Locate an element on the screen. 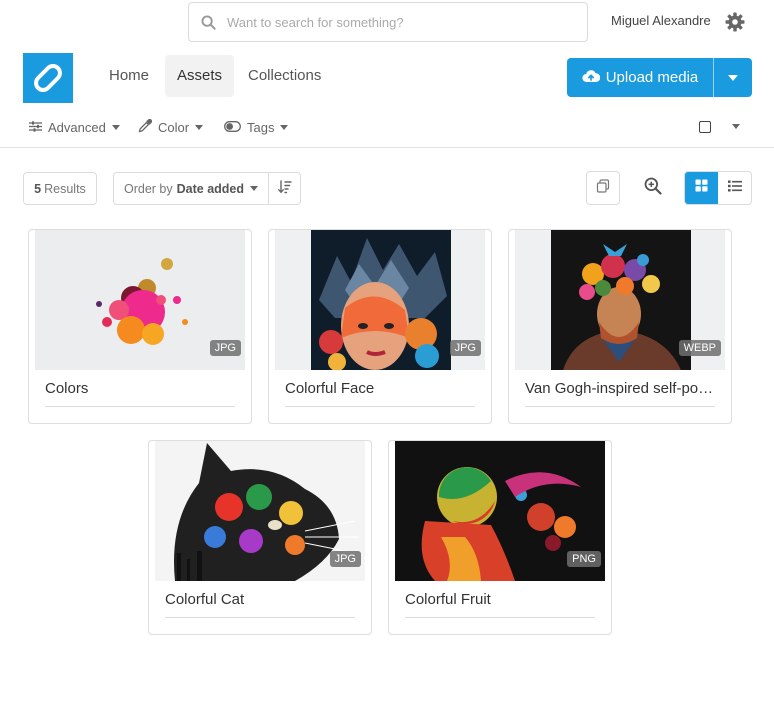  grid-icon is located at coordinates (701, 188).